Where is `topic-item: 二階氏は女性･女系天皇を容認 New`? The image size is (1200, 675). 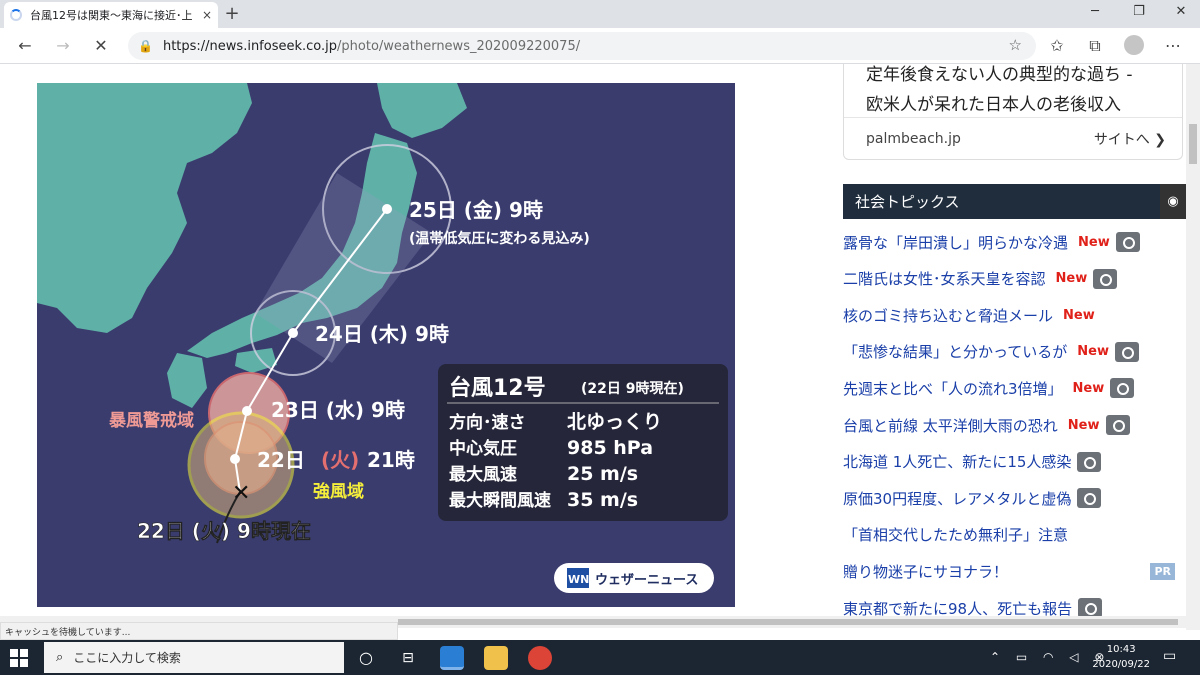 topic-item: 二階氏は女性･女系天皇を容認 New is located at coordinates (1013, 279).